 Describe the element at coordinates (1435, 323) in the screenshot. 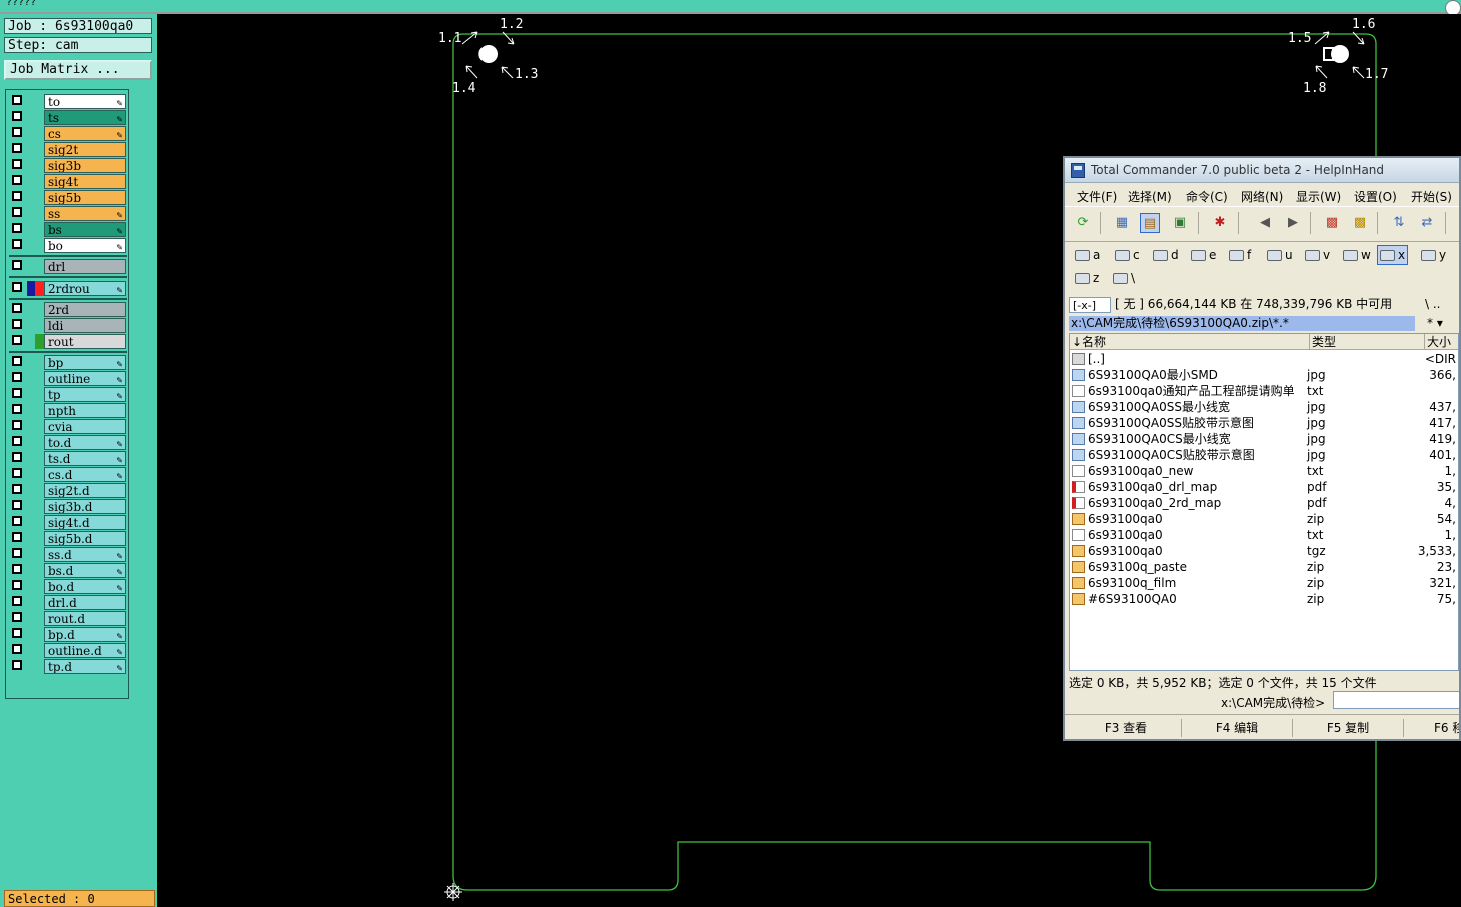

I see `filter-dropdown: * ▾` at that location.